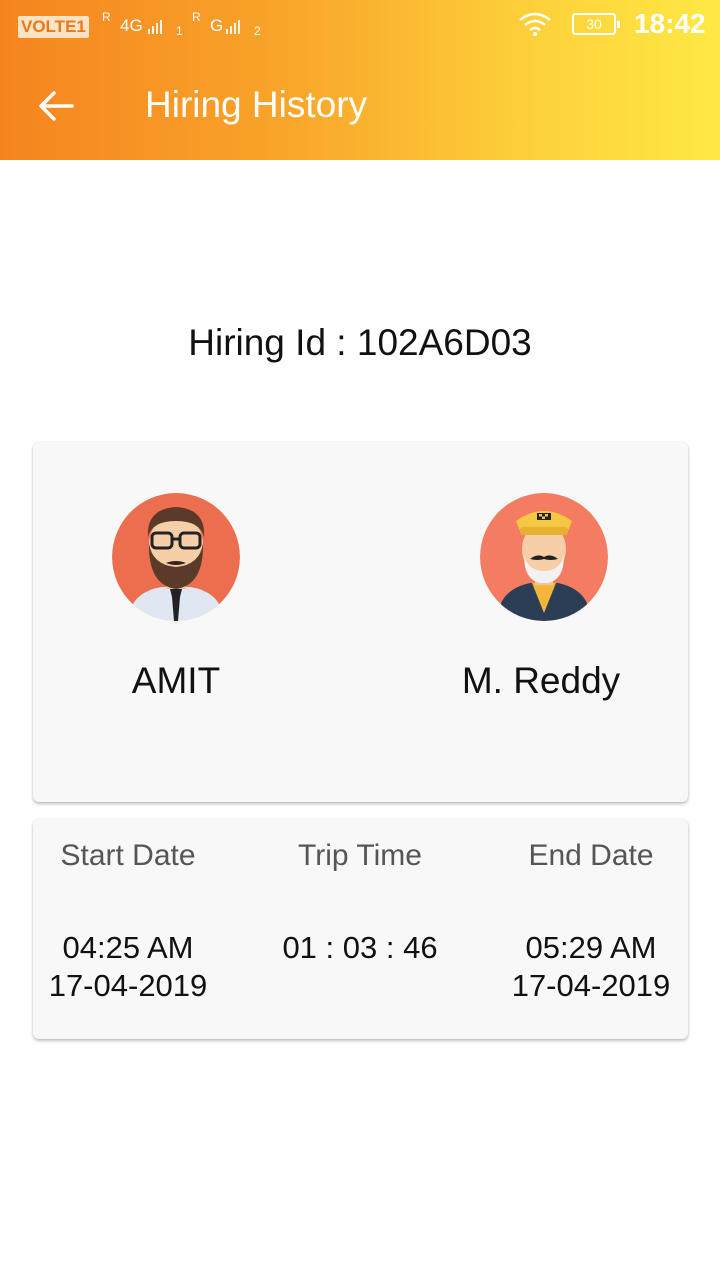 The image size is (720, 1280). What do you see at coordinates (591, 985) in the screenshot?
I see `end-date: 17-04-2019` at bounding box center [591, 985].